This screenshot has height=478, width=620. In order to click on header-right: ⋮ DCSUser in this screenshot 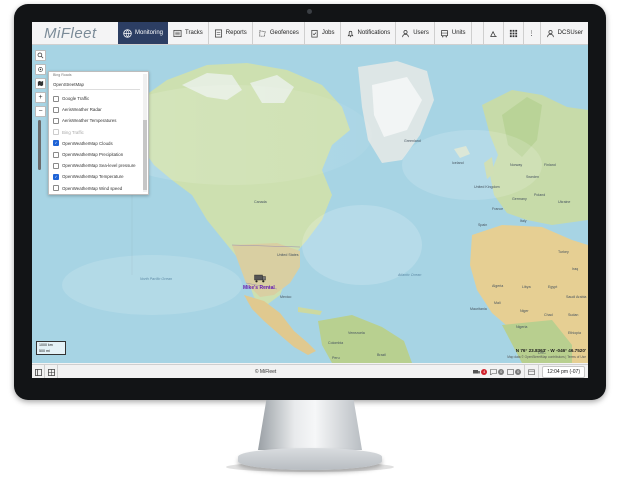, I will do `click(535, 33)`.